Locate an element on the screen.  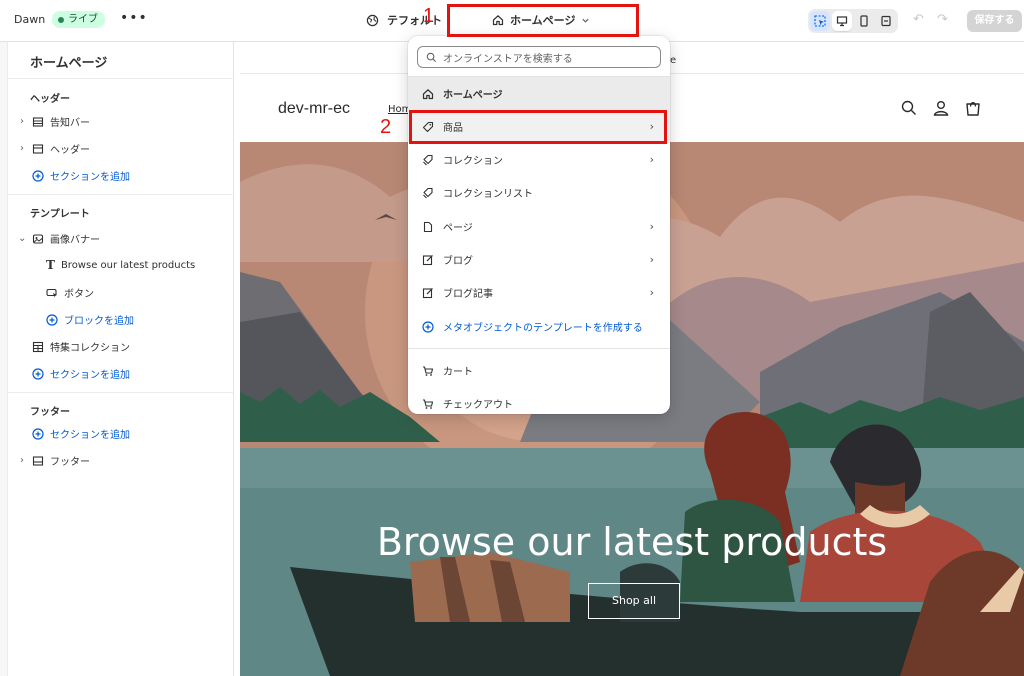
header-icons is located at coordinates (941, 108).